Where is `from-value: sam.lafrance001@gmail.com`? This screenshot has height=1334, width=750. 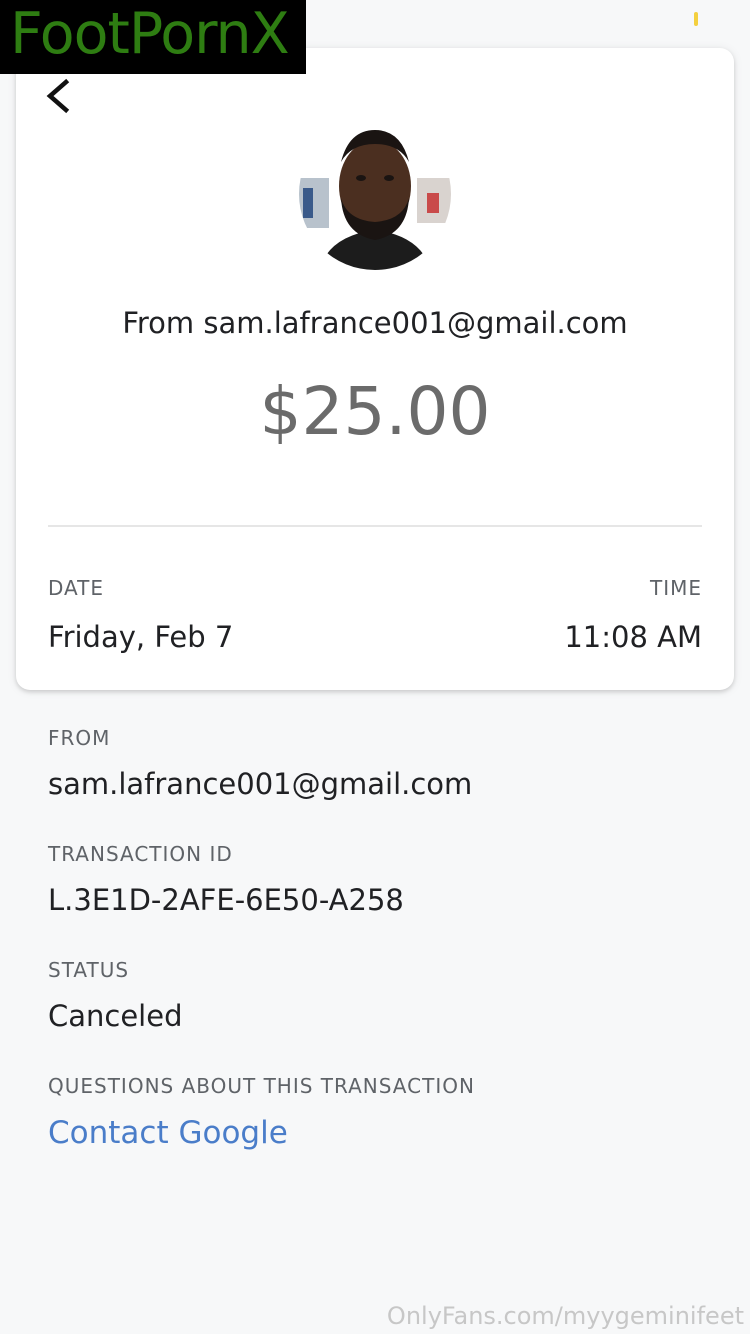 from-value: sam.lafrance001@gmail.com is located at coordinates (260, 784).